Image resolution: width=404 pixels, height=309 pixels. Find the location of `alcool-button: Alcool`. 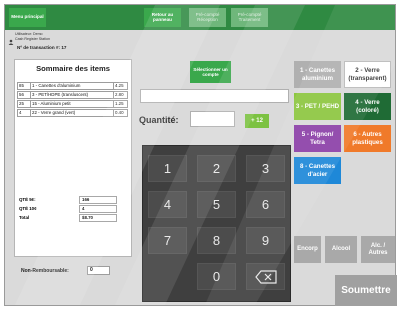

alcool-button: Alcool is located at coordinates (341, 249).